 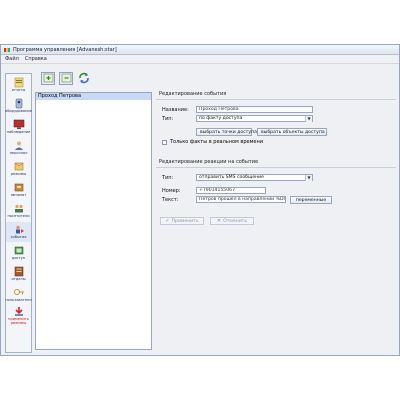 I want to click on message-text-field: Петров прошел в направлении %DIRECTION%, so click(x=241, y=199).